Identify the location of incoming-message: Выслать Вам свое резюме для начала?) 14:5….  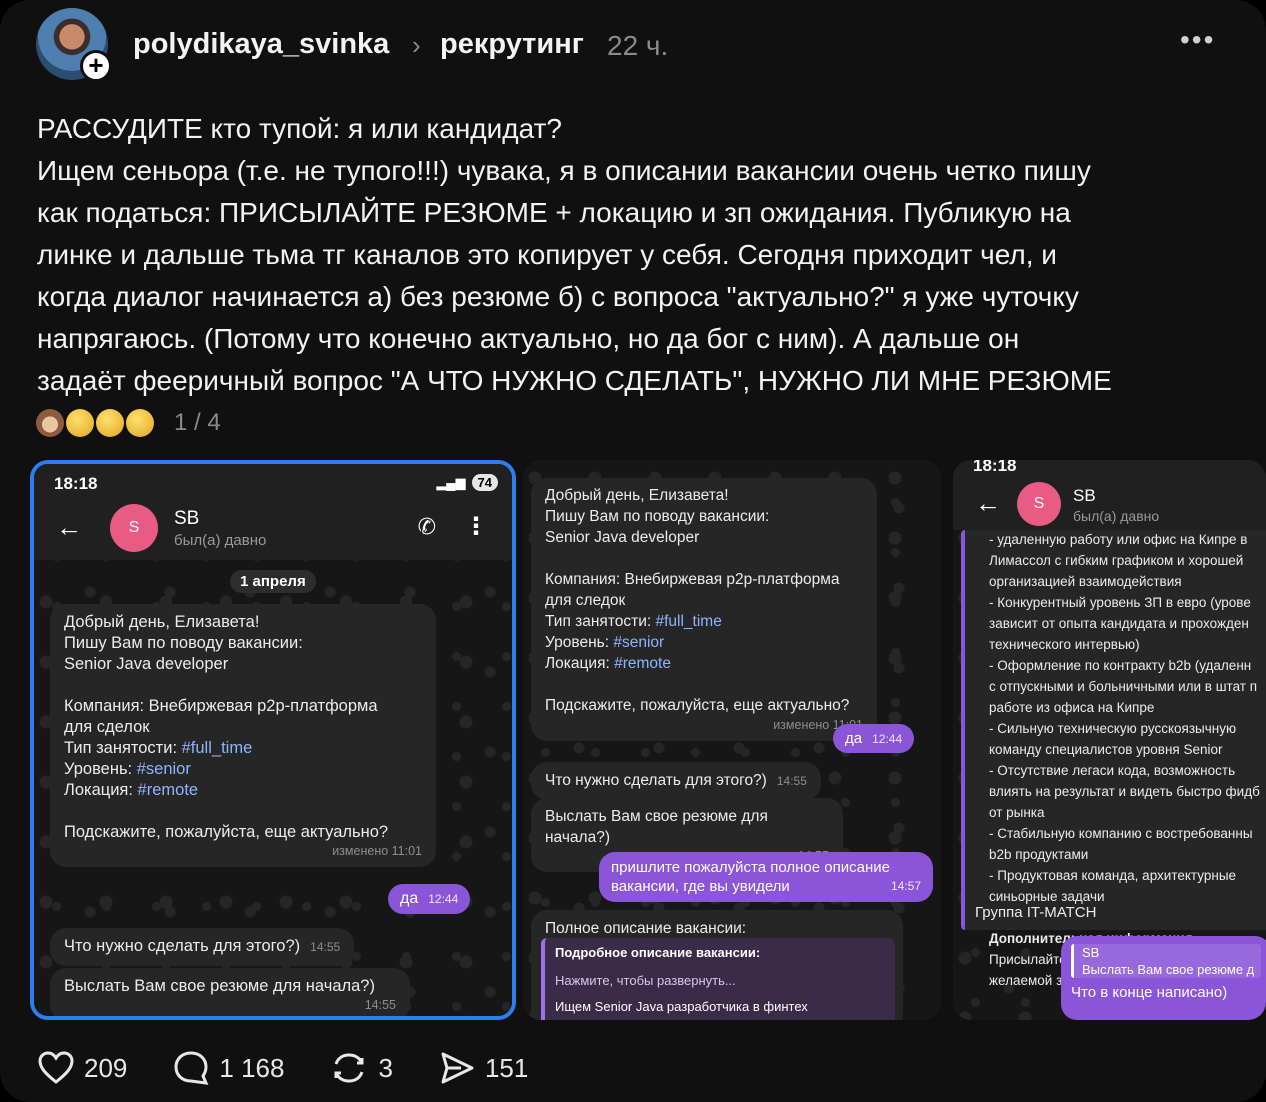
(230, 992).